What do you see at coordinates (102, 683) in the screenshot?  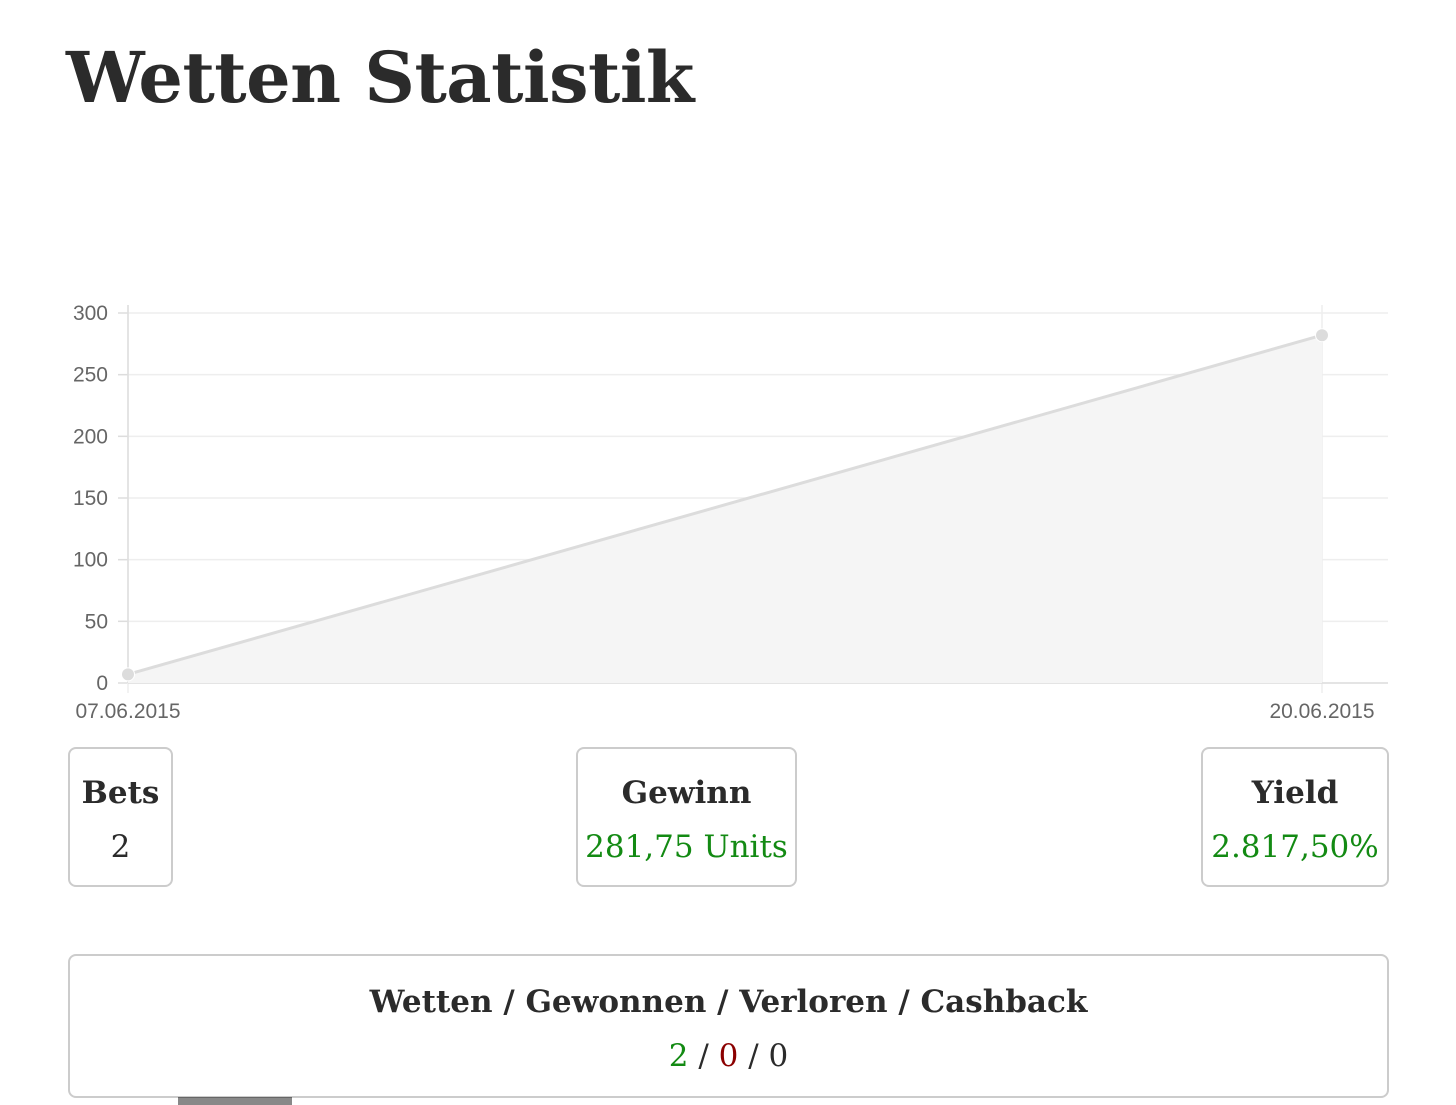 I see `y-tick-label: 0` at bounding box center [102, 683].